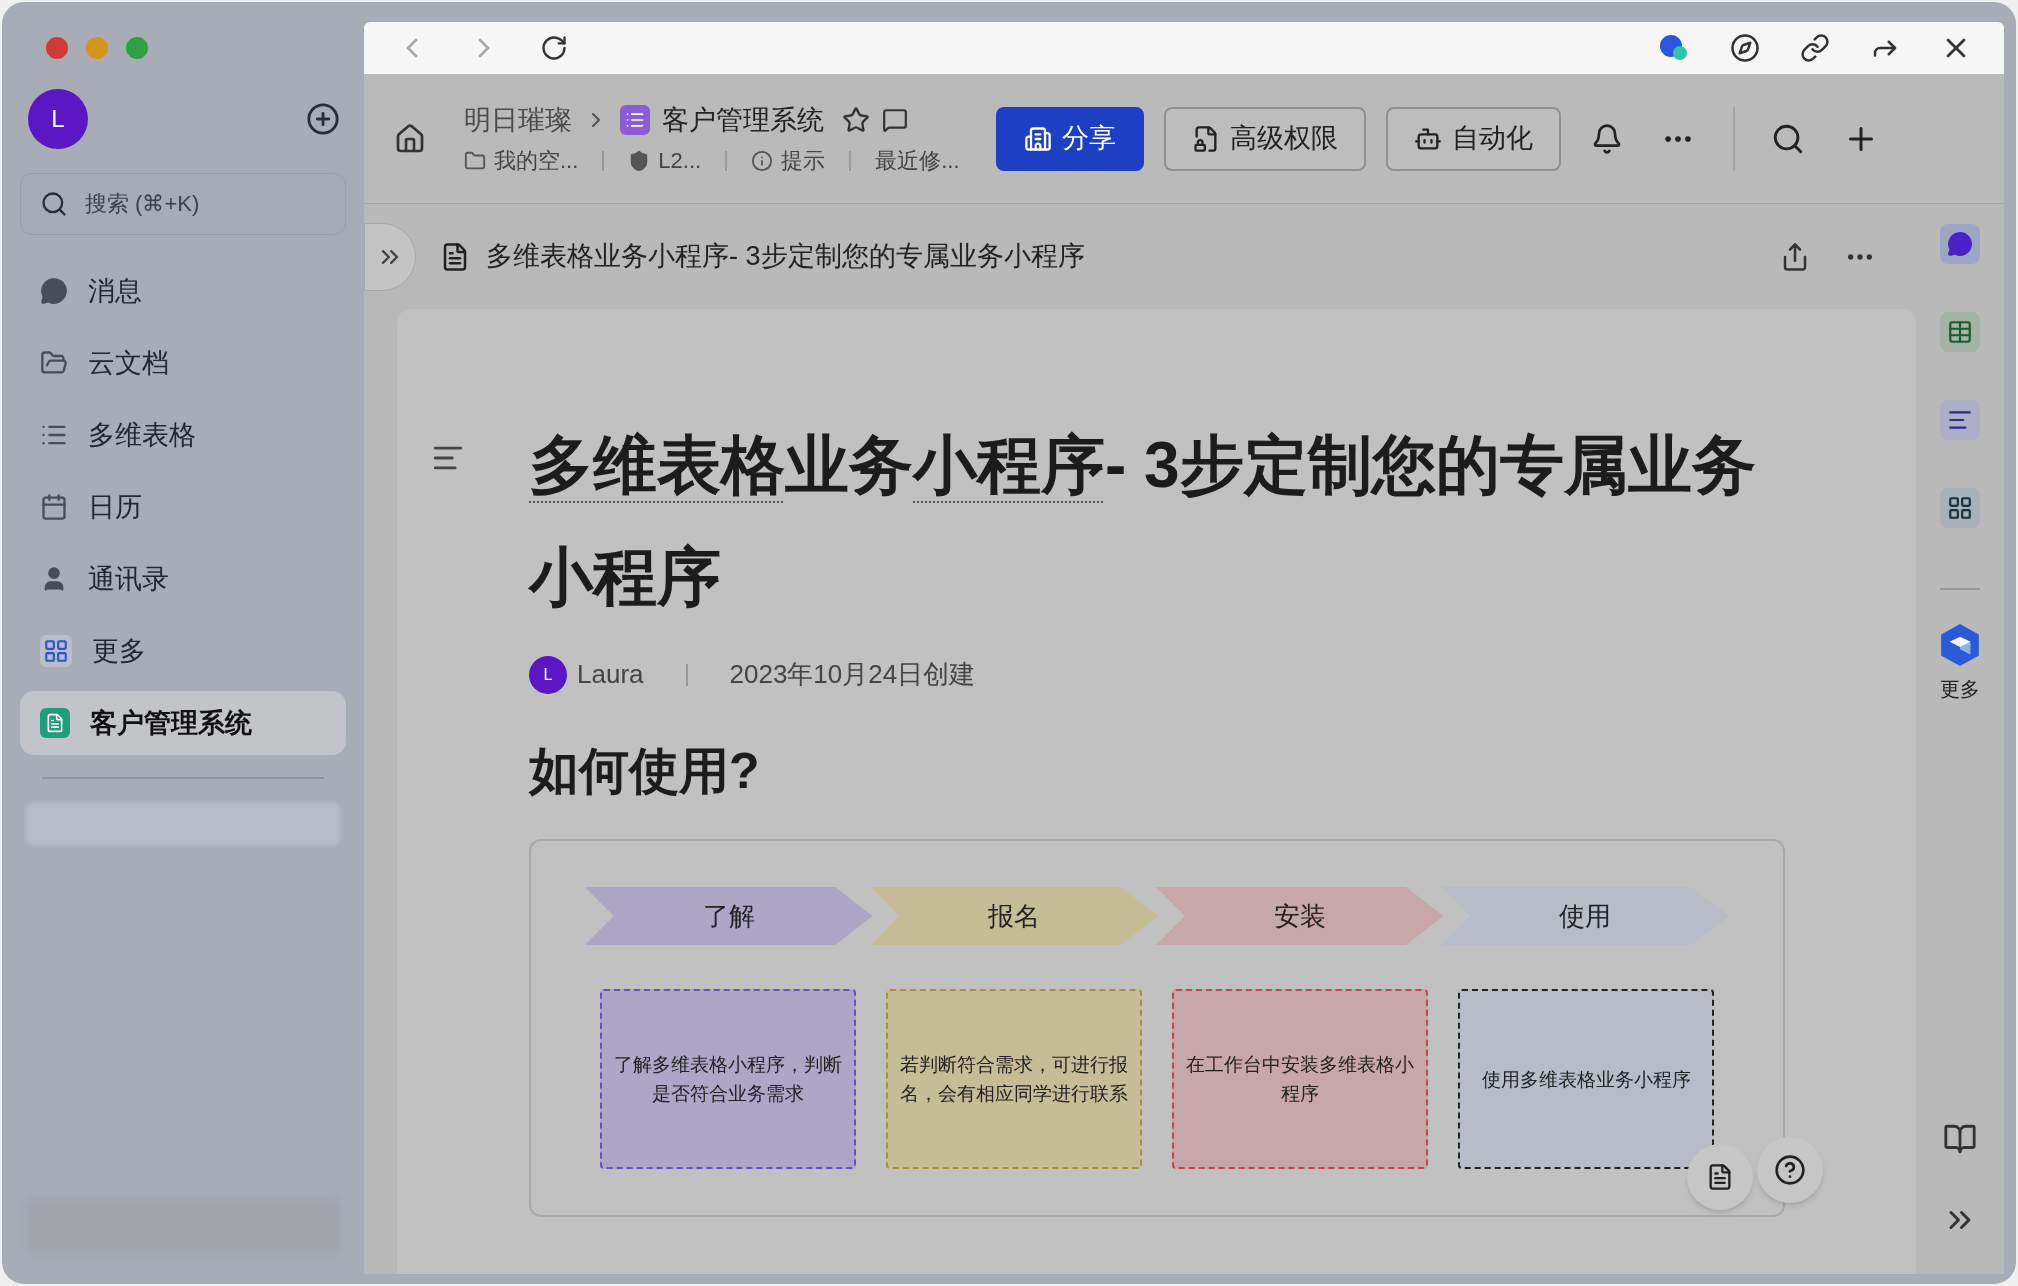 The width and height of the screenshot is (2018, 1286). Describe the element at coordinates (1960, 508) in the screenshot. I see `table-app-icon` at that location.